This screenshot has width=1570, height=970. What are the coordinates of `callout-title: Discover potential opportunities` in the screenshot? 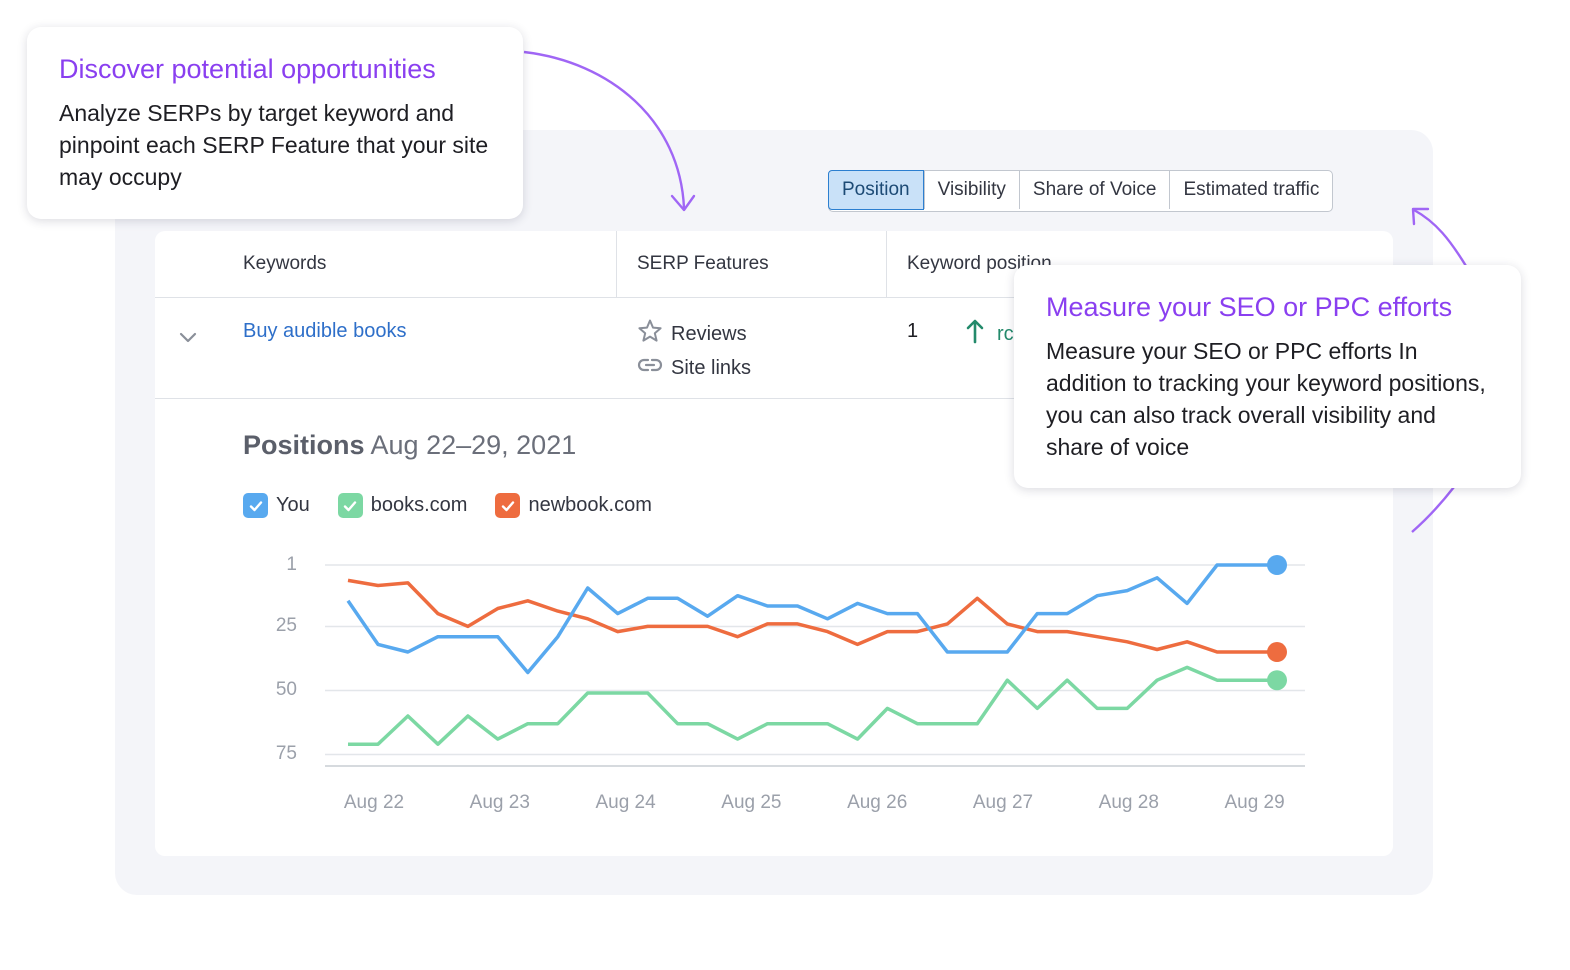 It's located at (247, 69).